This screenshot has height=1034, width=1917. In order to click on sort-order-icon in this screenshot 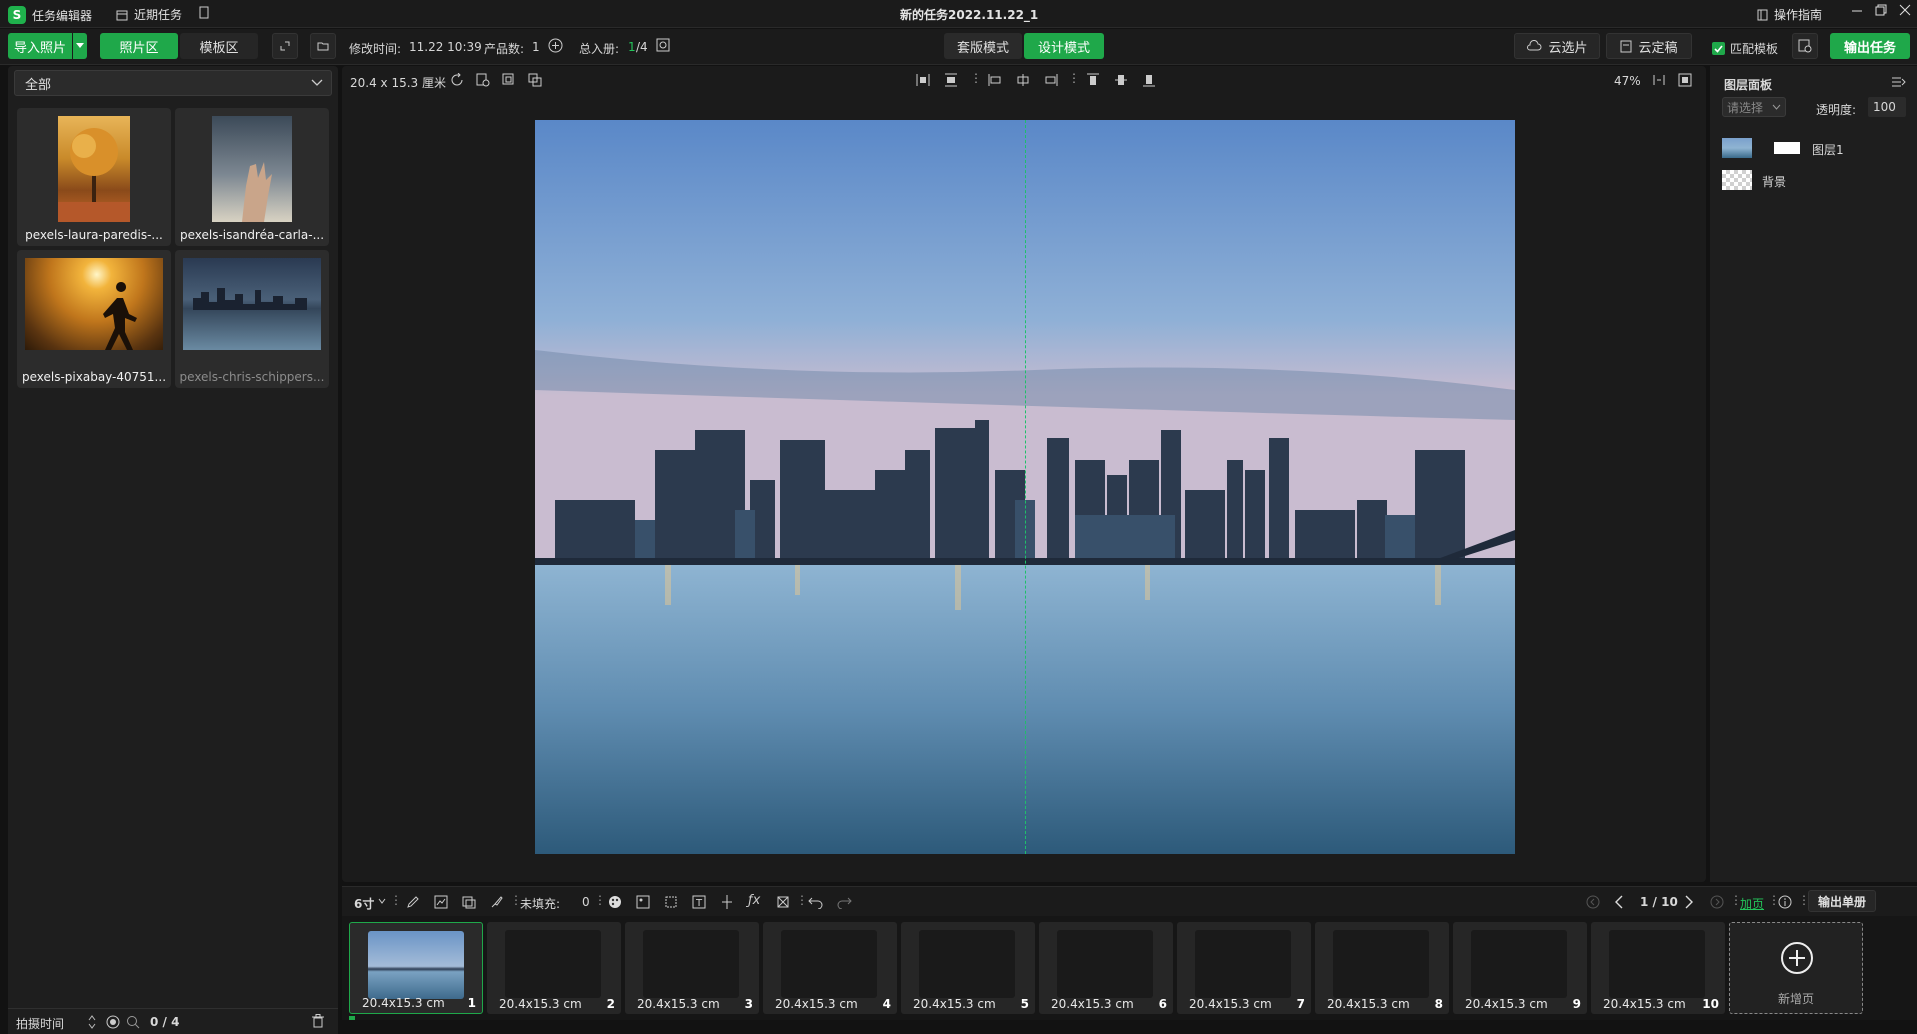, I will do `click(92, 1022)`.